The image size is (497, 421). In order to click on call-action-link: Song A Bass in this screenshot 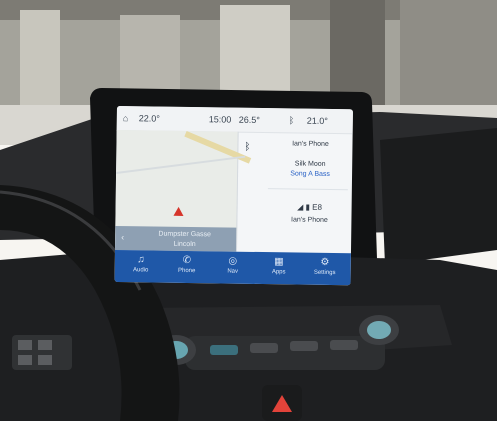, I will do `click(310, 174)`.